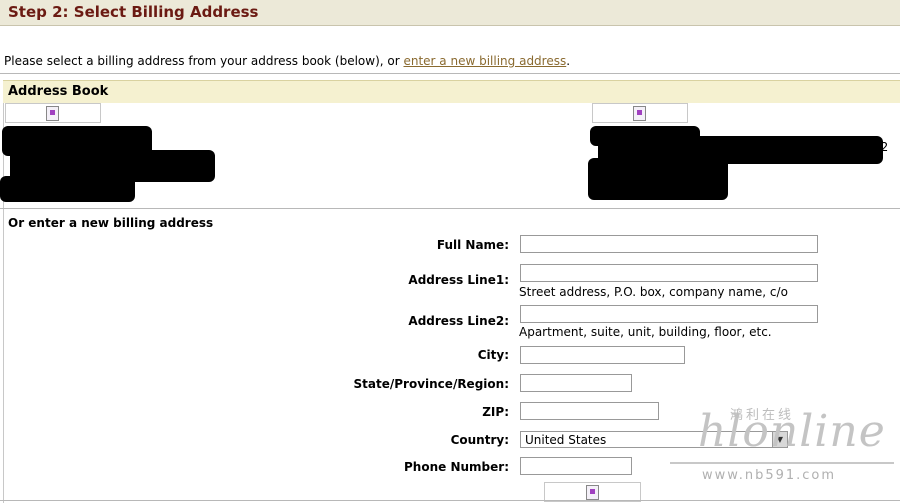 This screenshot has width=900, height=503. Describe the element at coordinates (133, 12) in the screenshot. I see `step-title: Step 2: Select Billing Address` at that location.